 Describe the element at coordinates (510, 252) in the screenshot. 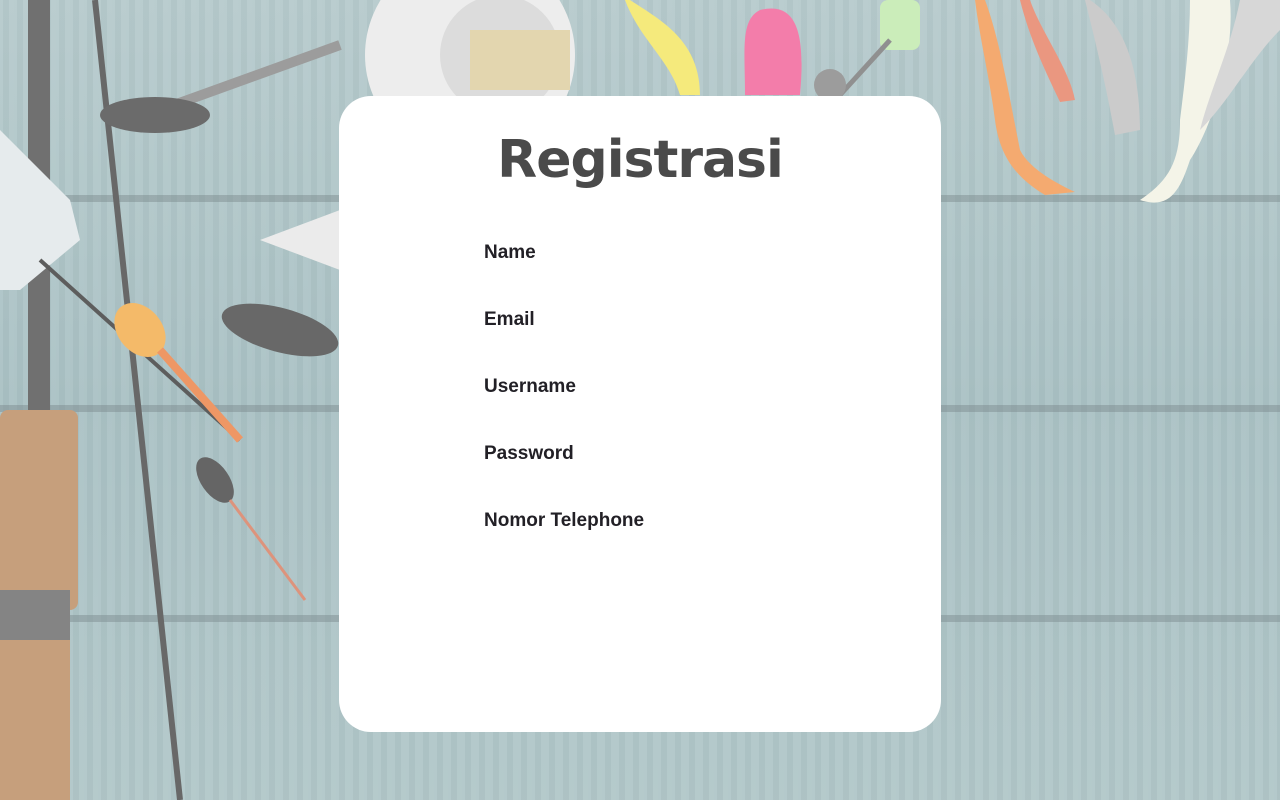

I see `name-label: Name` at that location.